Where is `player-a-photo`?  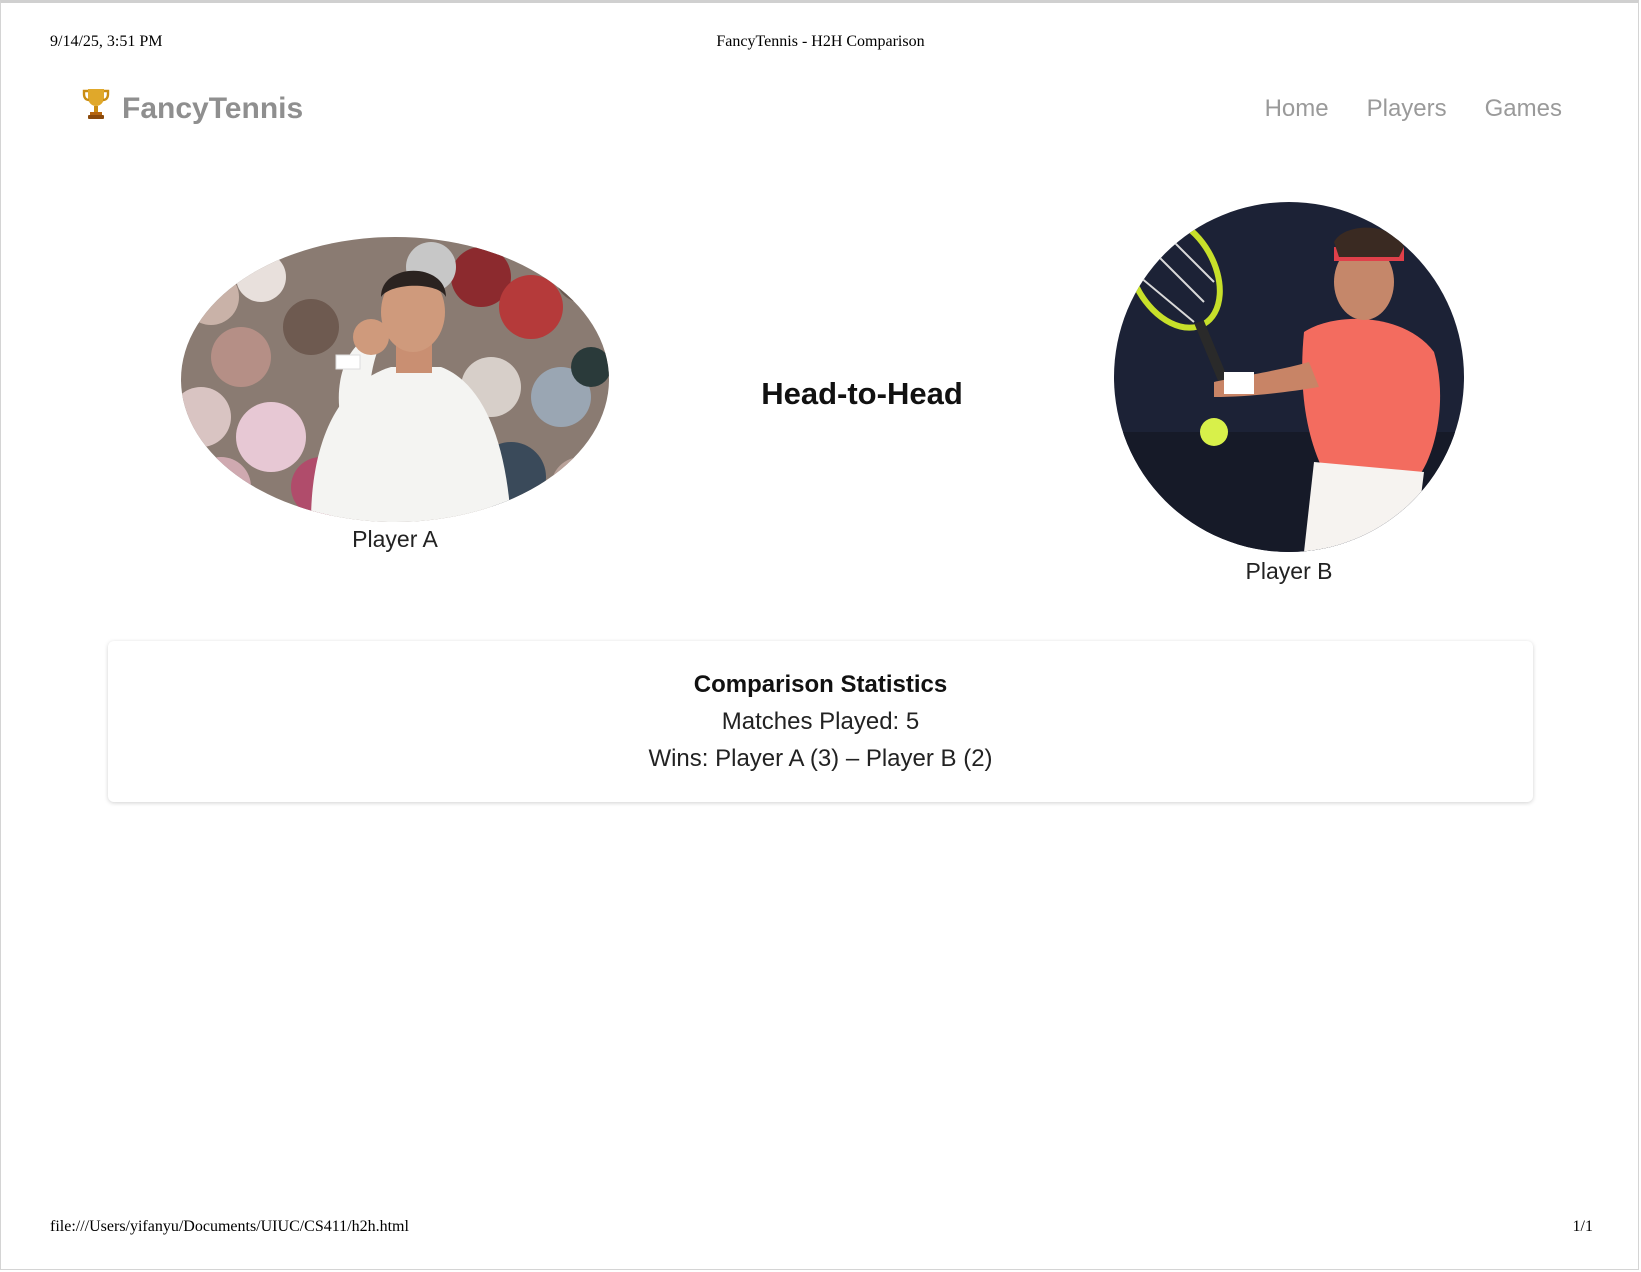 player-a-photo is located at coordinates (395, 379).